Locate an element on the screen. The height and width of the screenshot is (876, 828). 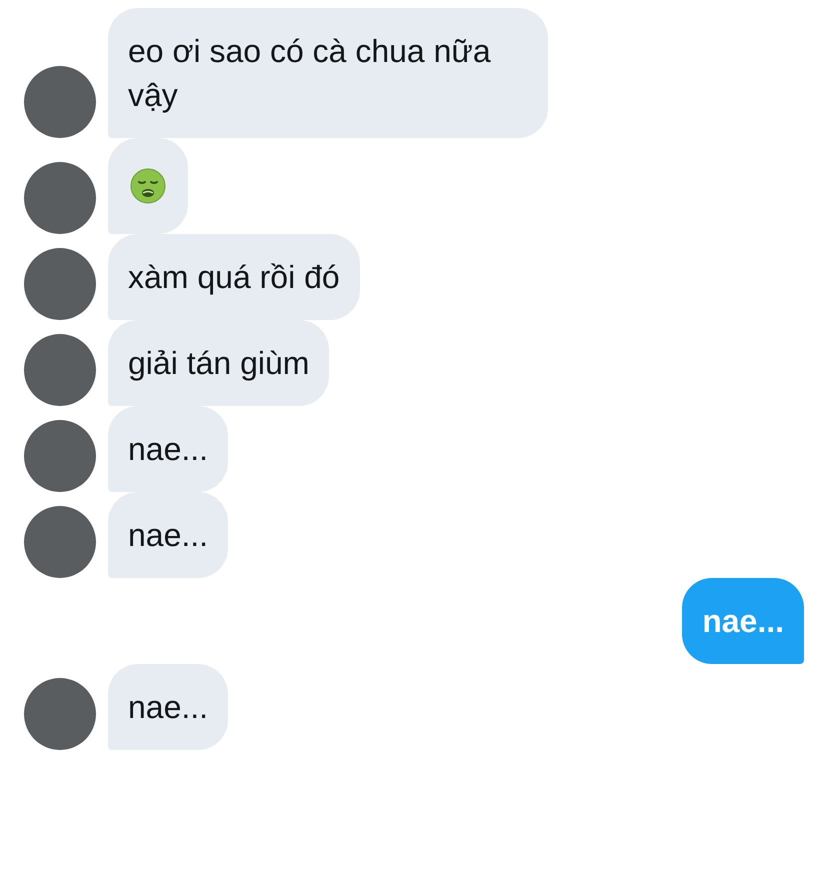
message-bubble: xàm quá rồi đó is located at coordinates (234, 277).